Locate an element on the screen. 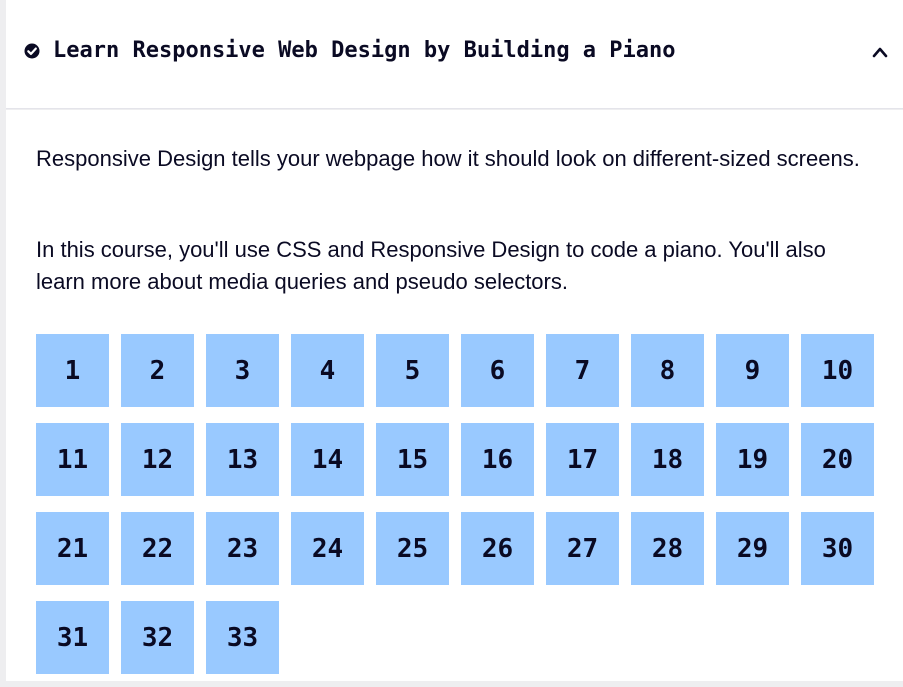 The width and height of the screenshot is (903, 687). step-button: 25 is located at coordinates (412, 548).